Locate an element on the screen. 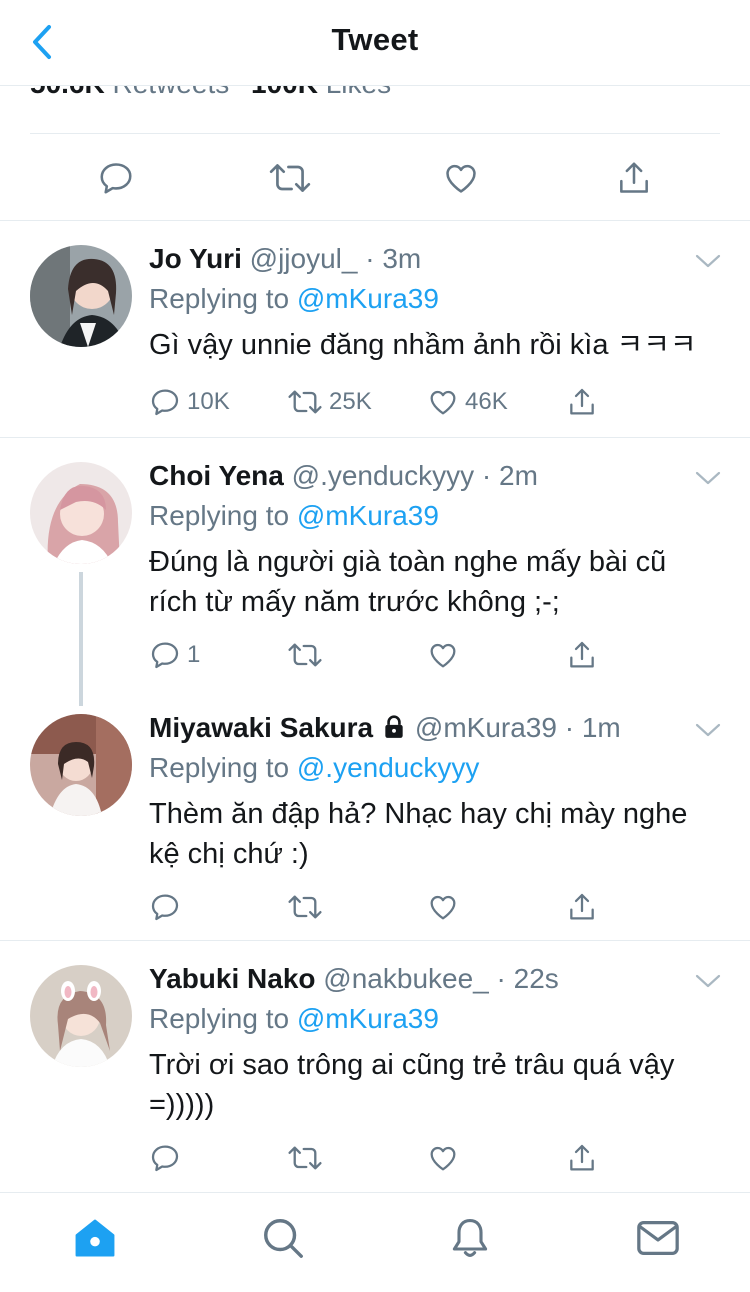 The width and height of the screenshot is (750, 1292). reply-action-bar is located at coordinates (384, 1158).